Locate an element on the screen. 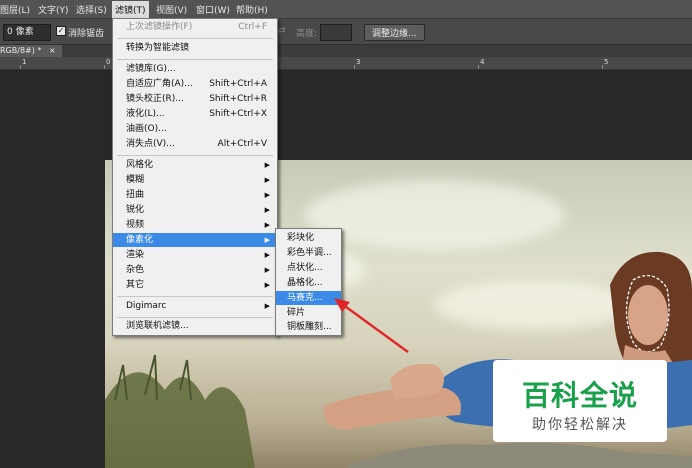  watermark-title: 百科全说 is located at coordinates (579, 395).